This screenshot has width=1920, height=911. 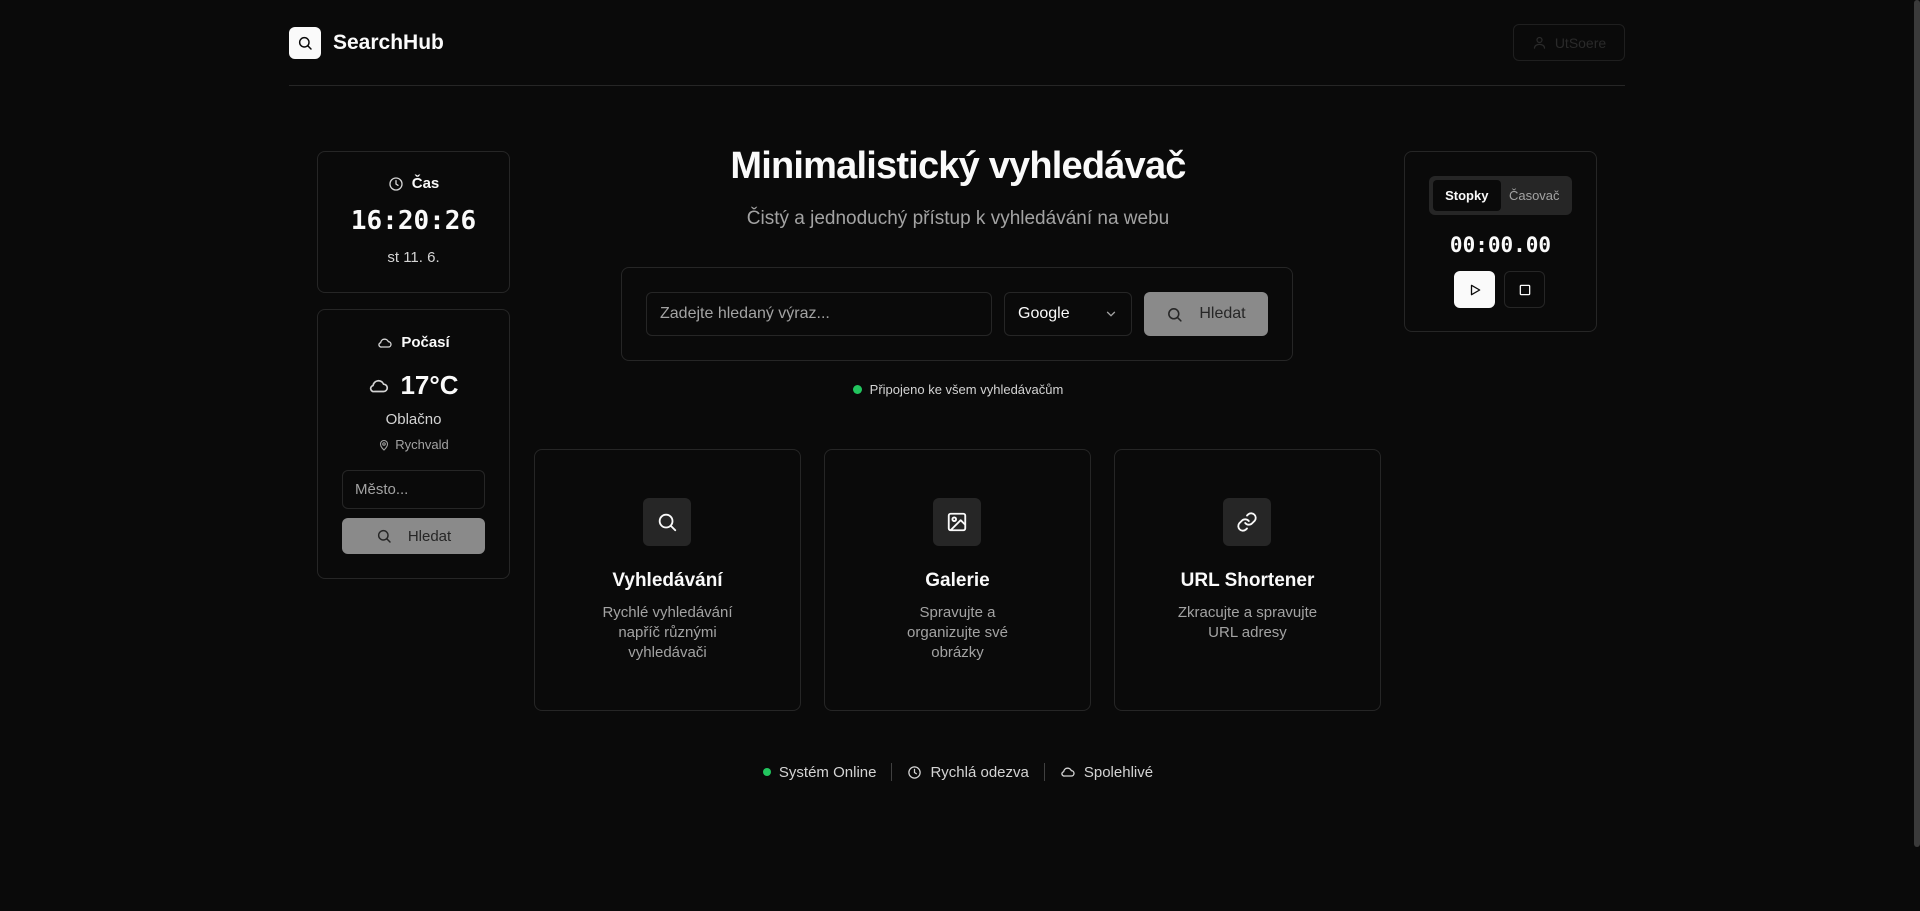 I want to click on logo, so click(x=305, y=43).